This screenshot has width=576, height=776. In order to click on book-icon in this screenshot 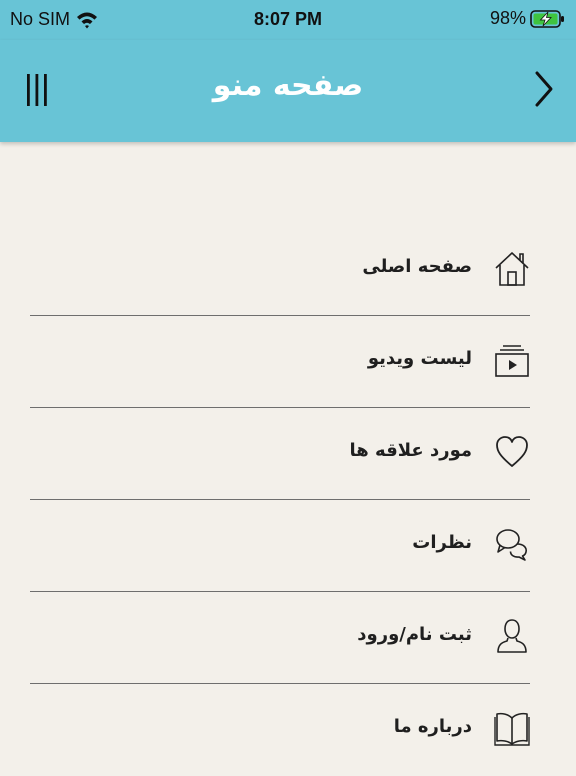, I will do `click(512, 729)`.